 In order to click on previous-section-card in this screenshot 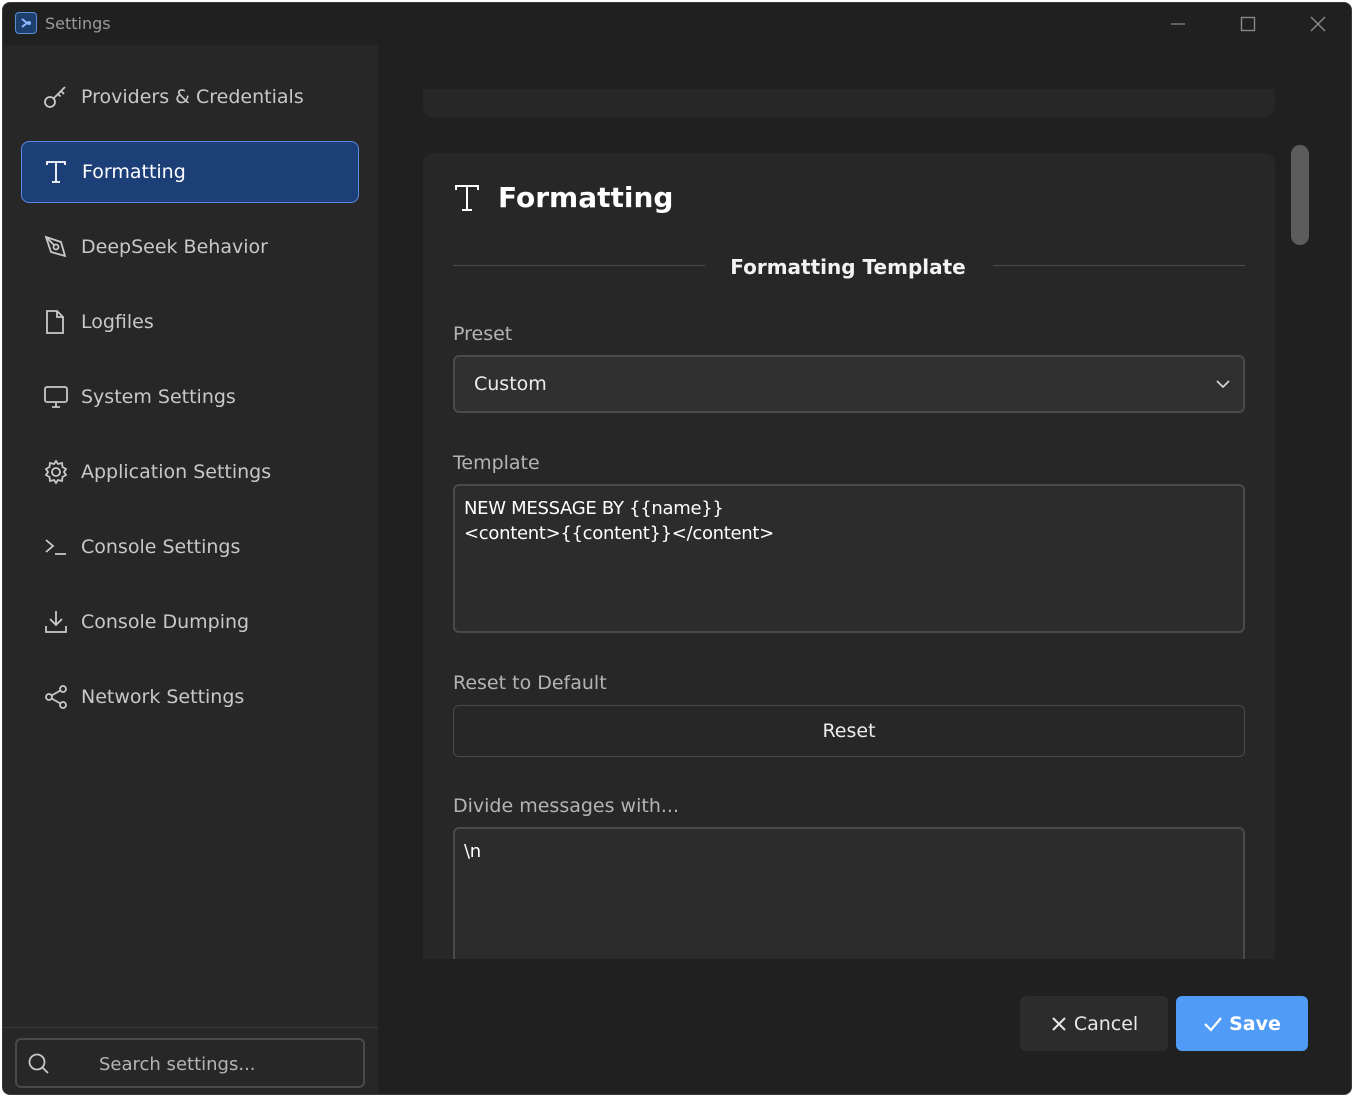, I will do `click(849, 103)`.